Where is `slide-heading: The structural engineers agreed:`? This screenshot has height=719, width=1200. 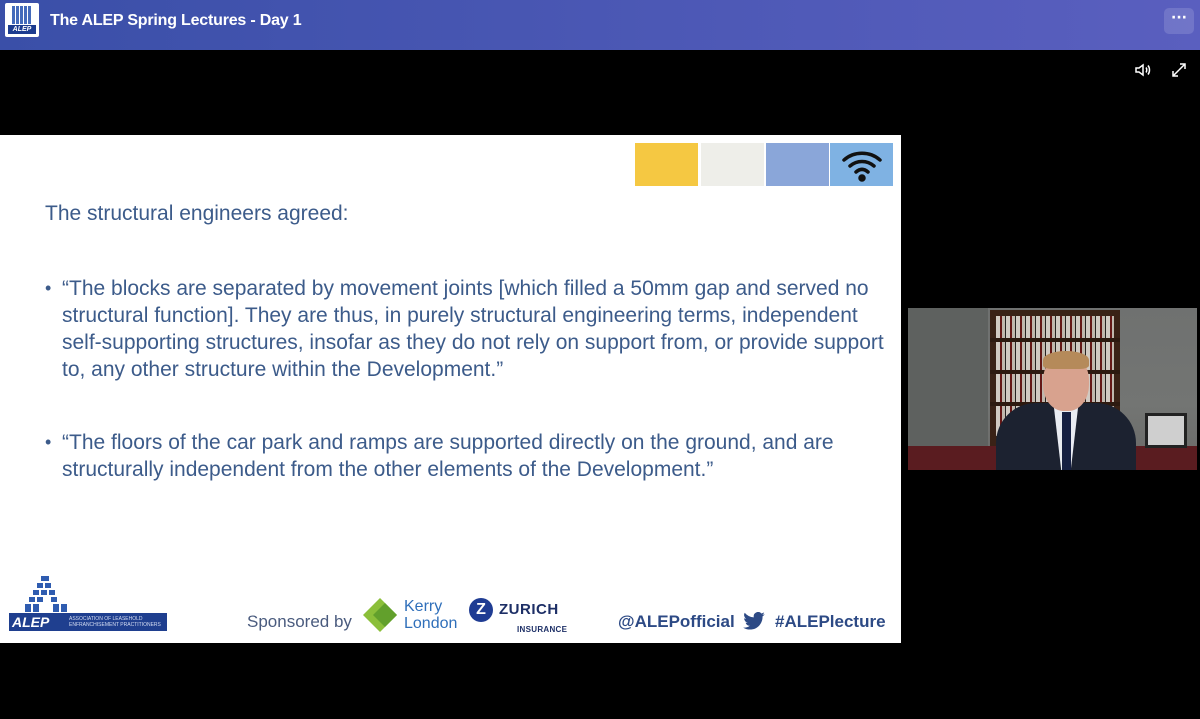
slide-heading: The structural engineers agreed: is located at coordinates (197, 213).